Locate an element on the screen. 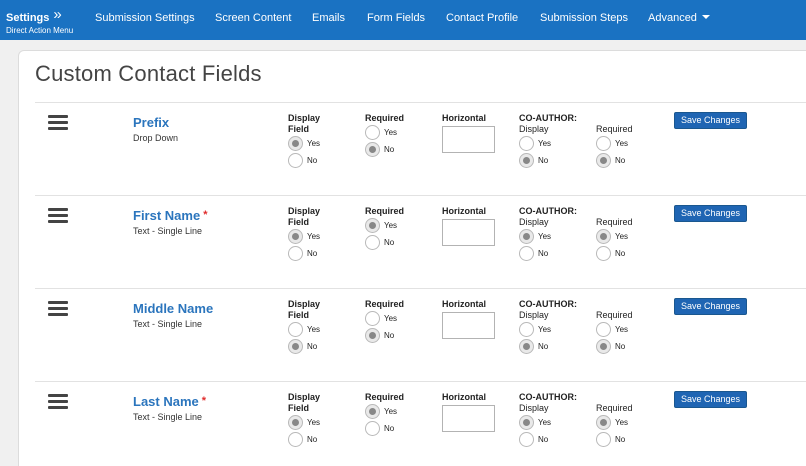 This screenshot has width=806, height=466. required-label: Required is located at coordinates (385, 397).